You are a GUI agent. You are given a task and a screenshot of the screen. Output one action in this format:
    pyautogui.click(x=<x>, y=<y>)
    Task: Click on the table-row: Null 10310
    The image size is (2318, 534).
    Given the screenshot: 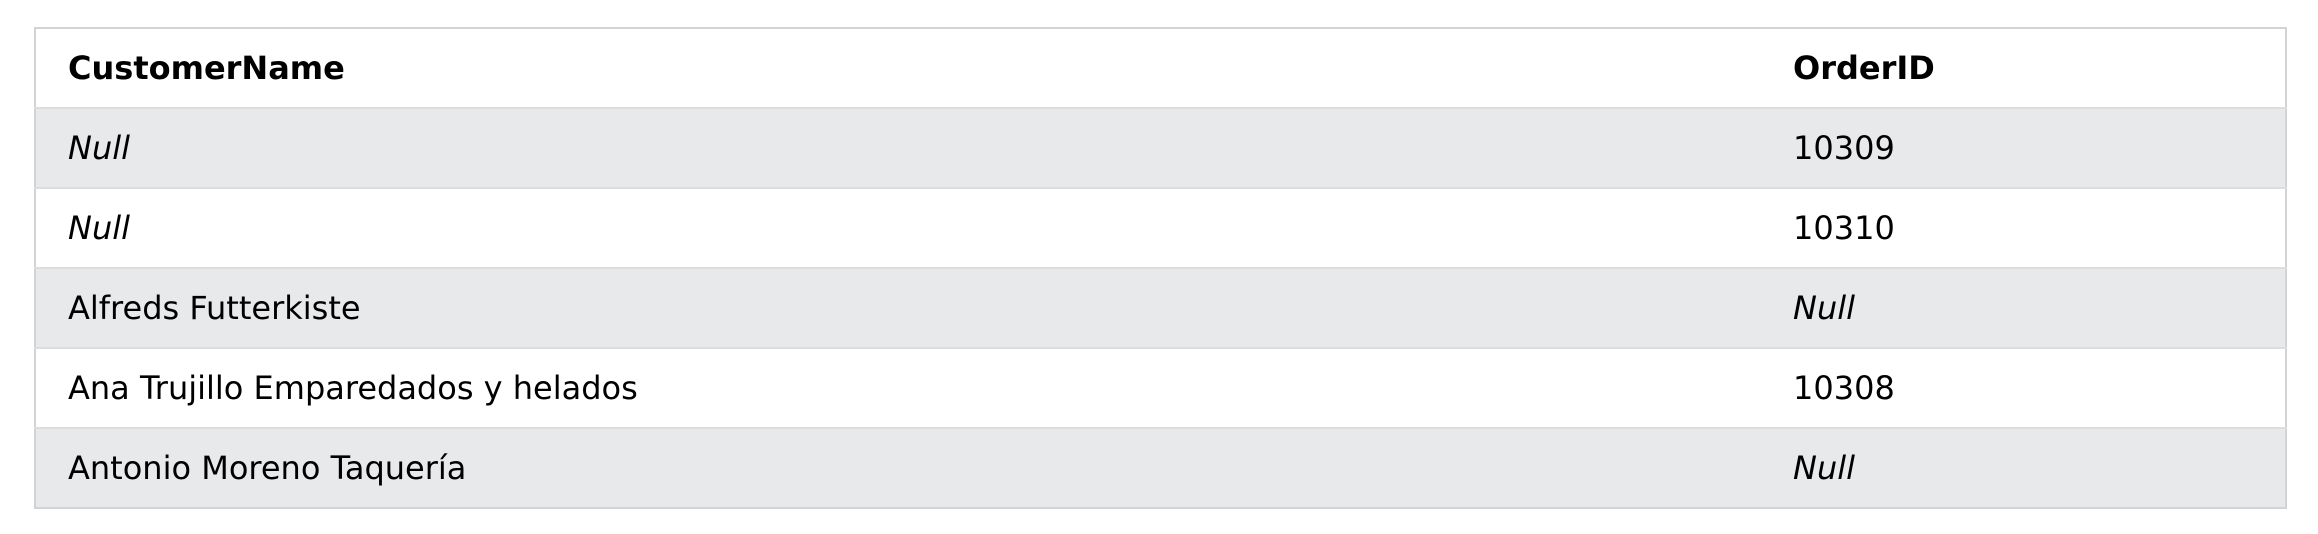 What is the action you would take?
    pyautogui.click(x=1160, y=228)
    